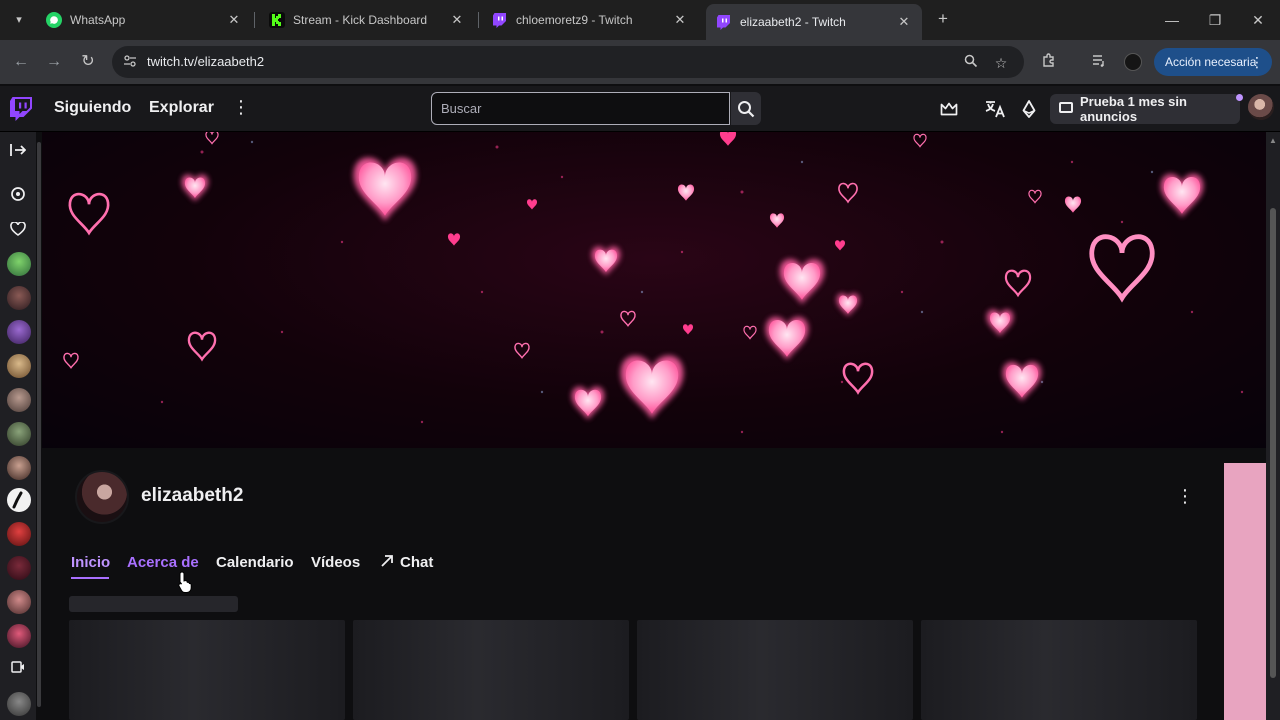  What do you see at coordinates (18, 152) in the screenshot?
I see `expand-sidebar-icon` at bounding box center [18, 152].